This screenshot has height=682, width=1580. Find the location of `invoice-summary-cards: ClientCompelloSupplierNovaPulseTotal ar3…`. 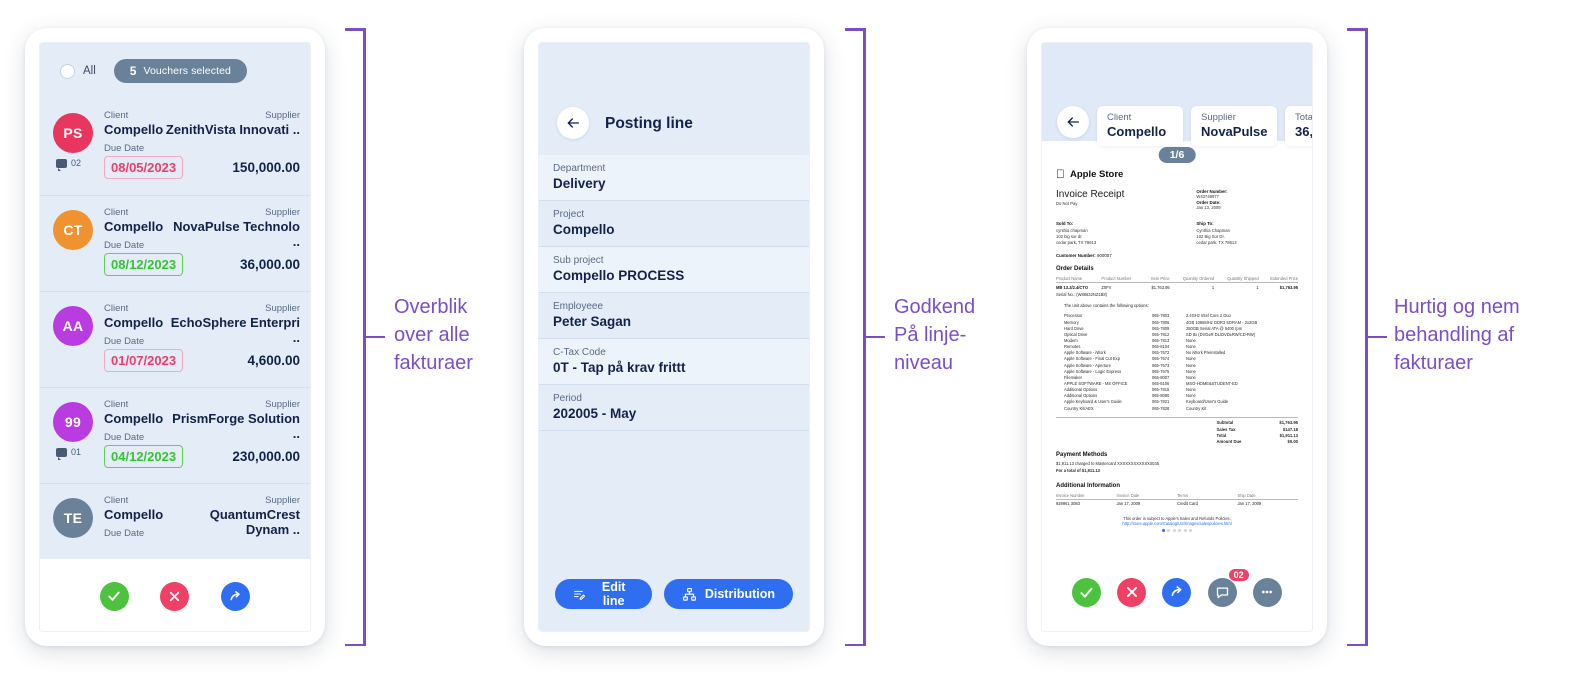

invoice-summary-cards: ClientCompelloSupplierNovaPulseTotal ar3… is located at coordinates (1205, 126).